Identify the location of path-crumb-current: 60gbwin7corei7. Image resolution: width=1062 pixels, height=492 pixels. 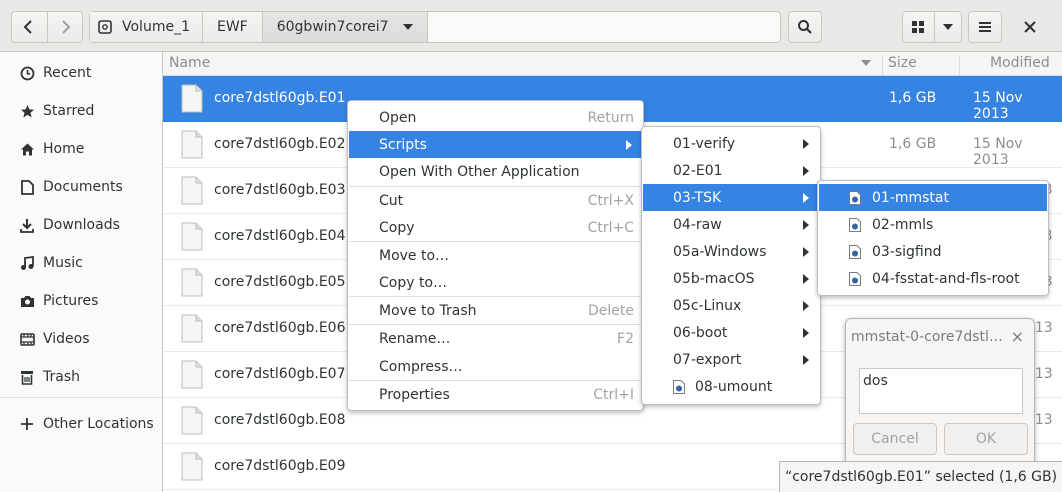
(345, 27).